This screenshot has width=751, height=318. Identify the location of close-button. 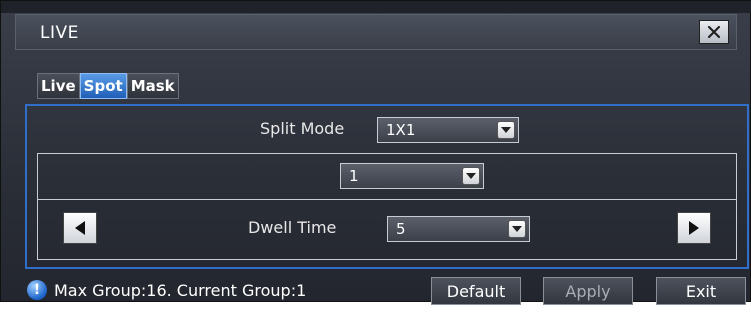
(714, 32).